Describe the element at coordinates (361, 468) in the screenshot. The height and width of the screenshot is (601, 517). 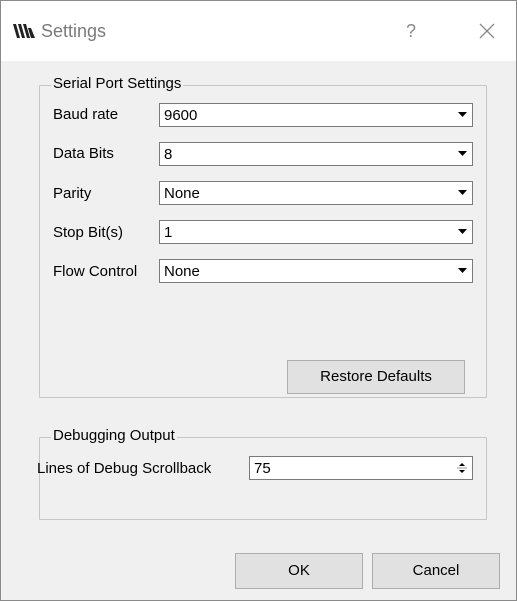
I see `debug-scrollback-spinbox: 75` at that location.